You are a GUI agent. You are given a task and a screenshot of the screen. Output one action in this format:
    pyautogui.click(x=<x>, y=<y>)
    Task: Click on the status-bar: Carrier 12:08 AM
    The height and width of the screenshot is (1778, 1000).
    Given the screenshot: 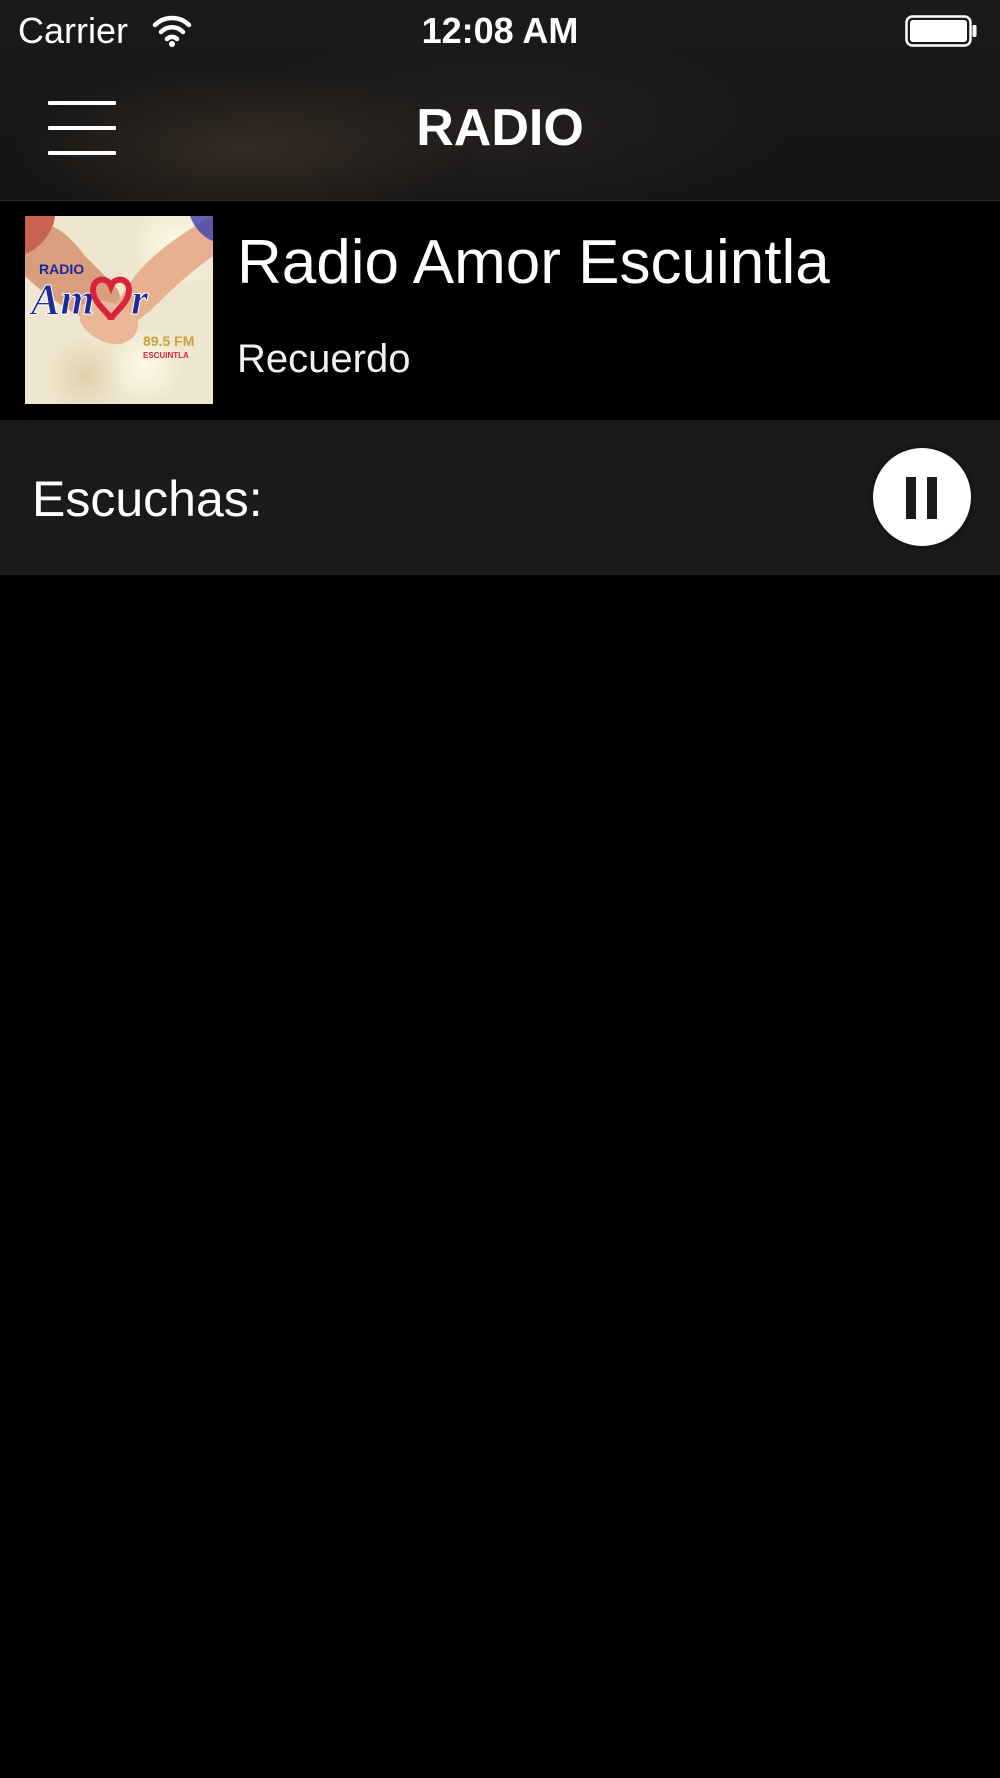 What is the action you would take?
    pyautogui.click(x=500, y=31)
    